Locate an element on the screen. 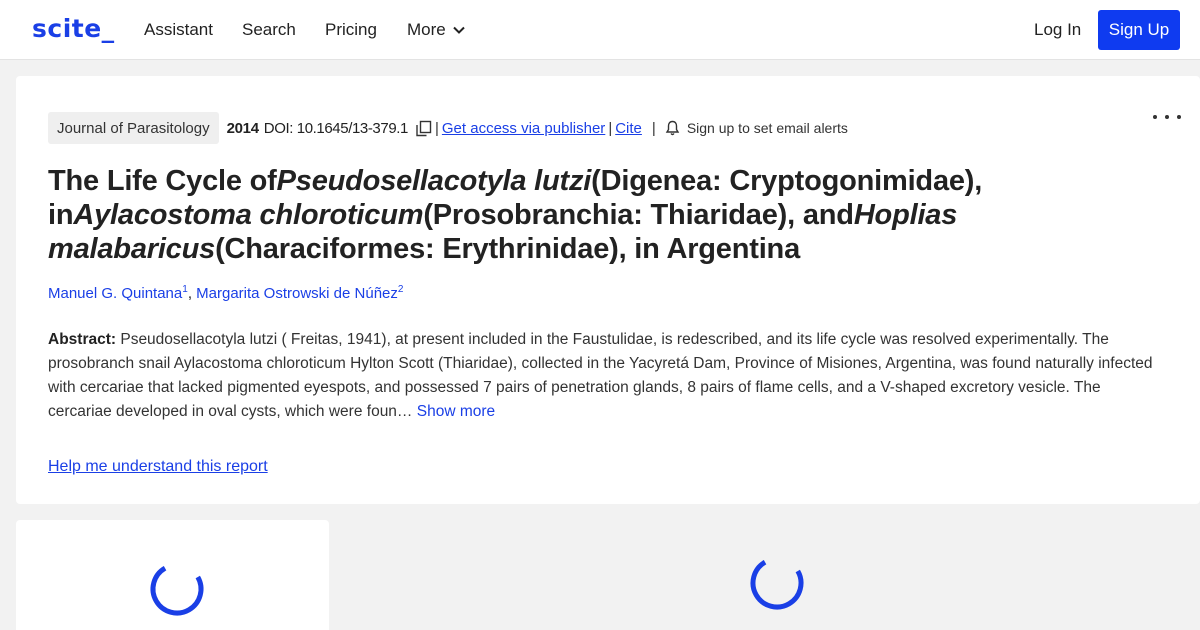 The width and height of the screenshot is (1200, 630). cite-link: Cite is located at coordinates (628, 128).